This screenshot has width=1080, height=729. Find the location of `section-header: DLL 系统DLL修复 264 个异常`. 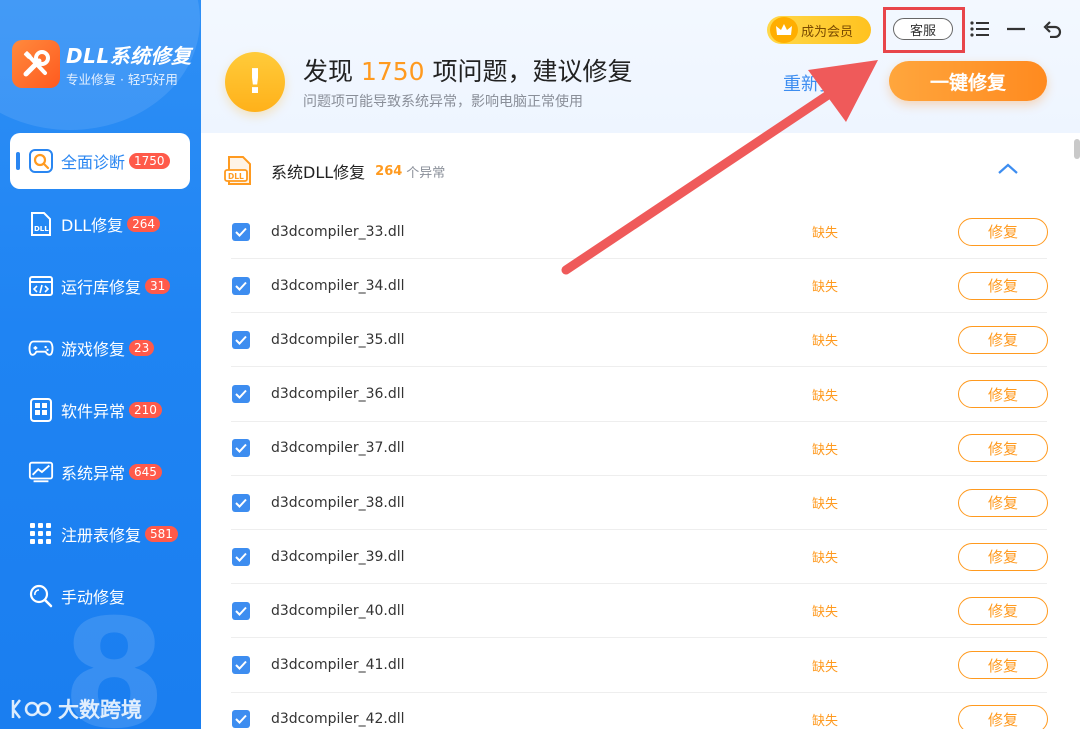

section-header: DLL 系统DLL修复 264 个异常 is located at coordinates (636, 171).